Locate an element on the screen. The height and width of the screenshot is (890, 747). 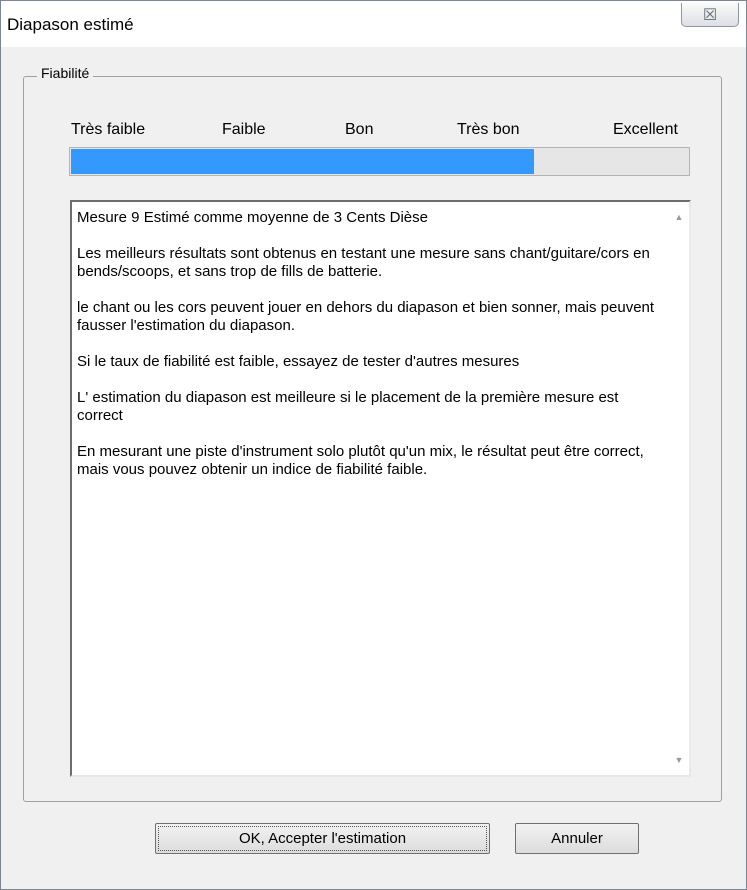
close-icon: ☒ is located at coordinates (710, 15).